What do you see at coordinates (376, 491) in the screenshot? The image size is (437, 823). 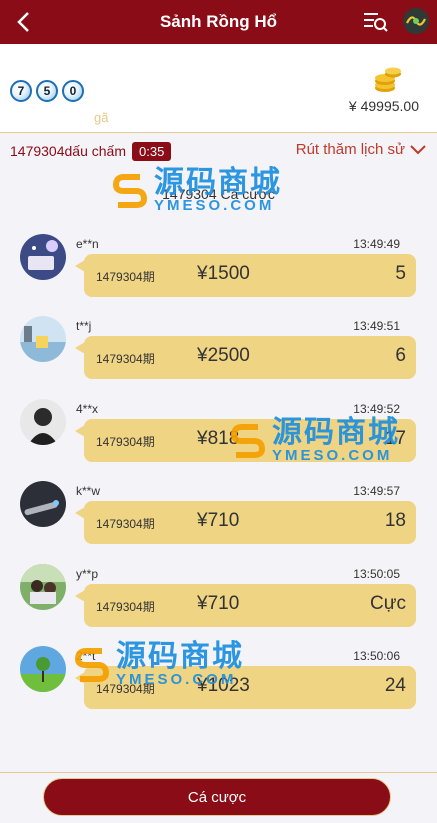 I see `bet-time: 13:49:57` at bounding box center [376, 491].